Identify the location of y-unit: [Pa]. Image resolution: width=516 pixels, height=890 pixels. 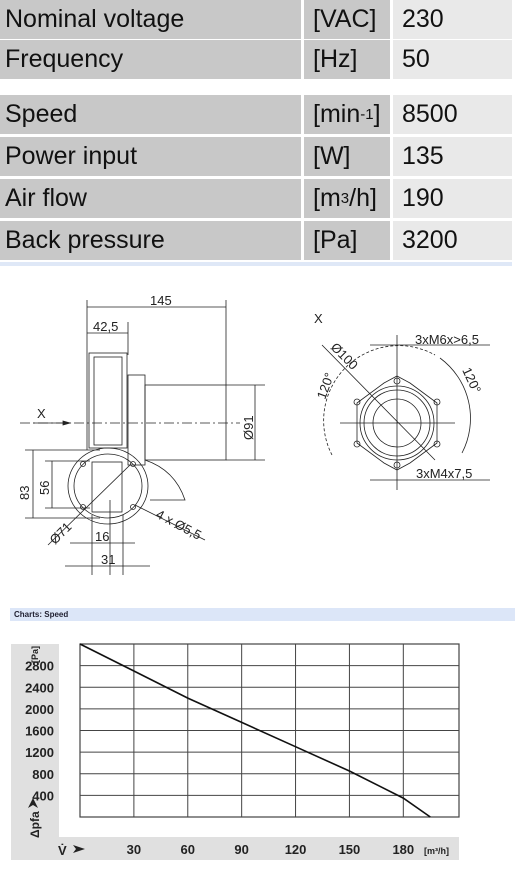
(35, 654).